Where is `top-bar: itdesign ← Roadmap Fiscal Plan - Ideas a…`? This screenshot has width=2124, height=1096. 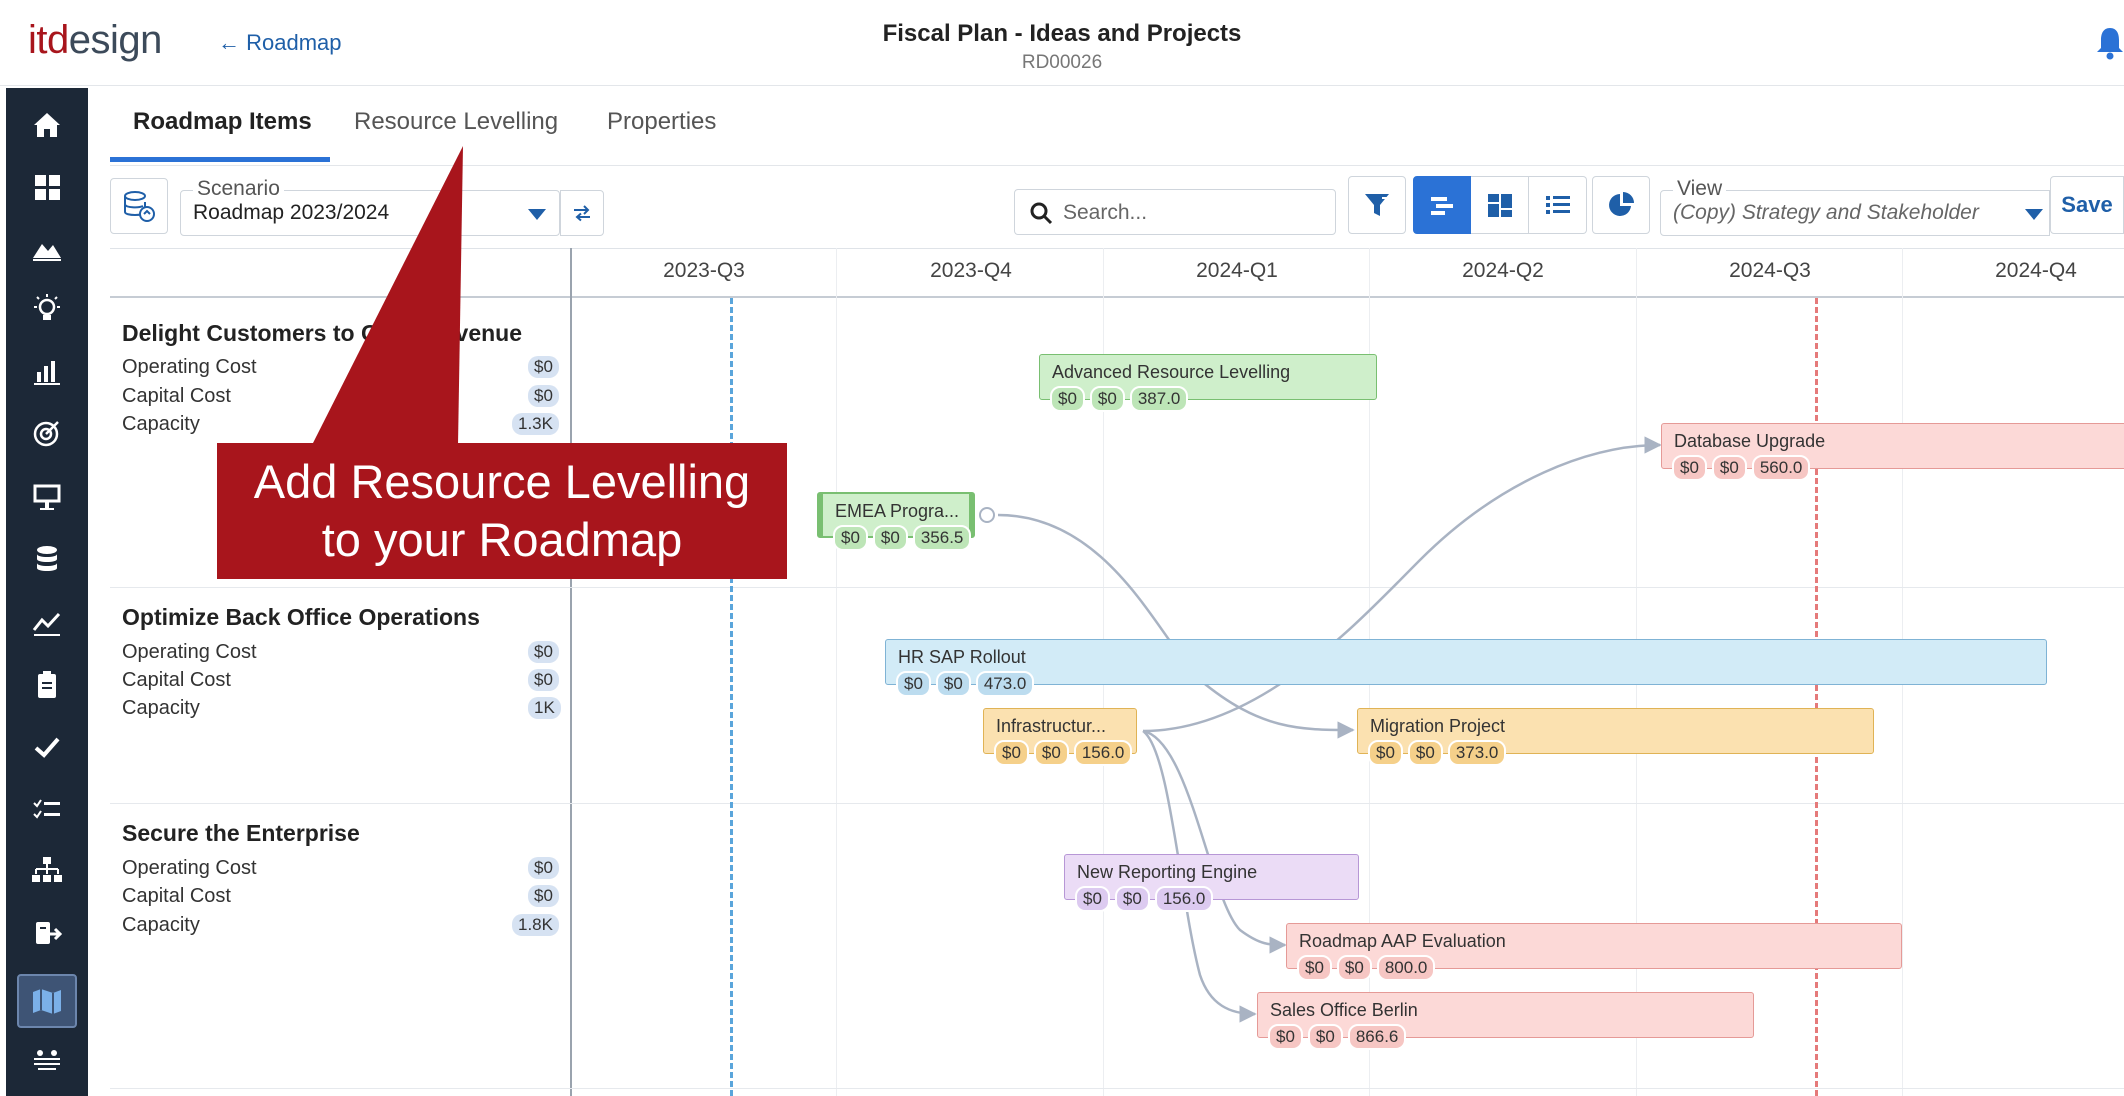 top-bar: itdesign ← Roadmap Fiscal Plan - Ideas a… is located at coordinates (1062, 43).